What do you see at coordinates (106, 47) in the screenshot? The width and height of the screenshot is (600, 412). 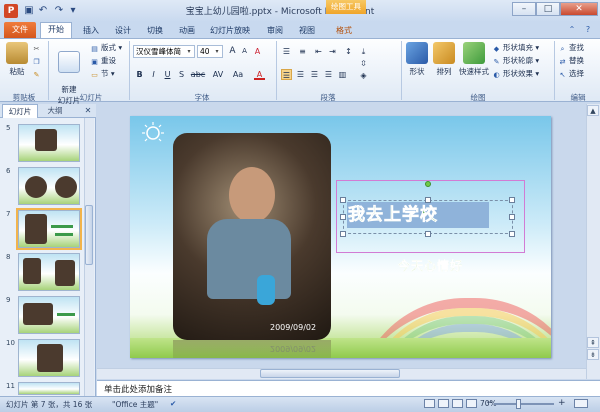 I see `layout-button: ▤ 版式 ▾` at bounding box center [106, 47].